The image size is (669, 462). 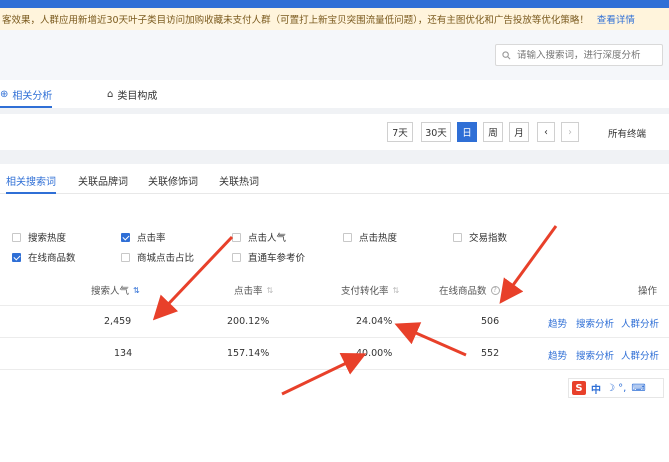 I want to click on tab-label: 相关分析, so click(x=32, y=96).